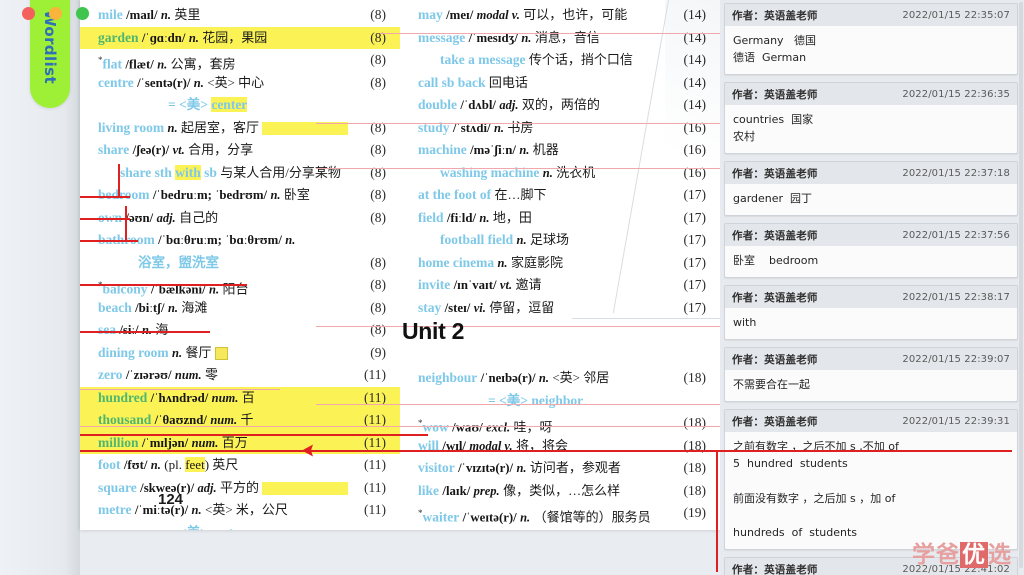 The width and height of the screenshot is (1024, 575). What do you see at coordinates (560, 446) in the screenshot?
I see `wordlist-entry: will /wɪl/ modal v. 将，将会 (18)` at bounding box center [560, 446].